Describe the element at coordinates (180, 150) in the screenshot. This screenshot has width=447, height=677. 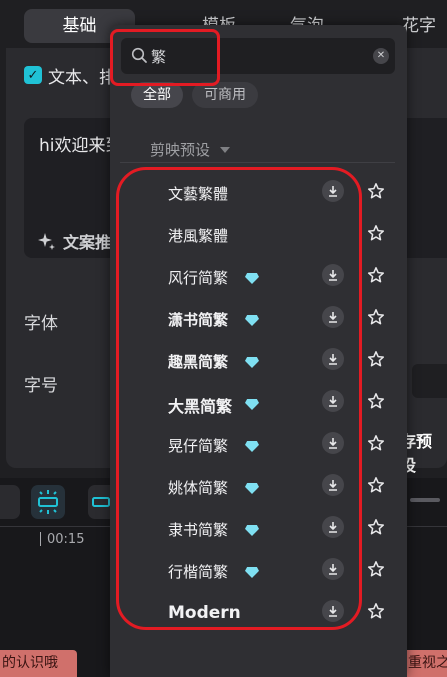
I see `category-label: 剪映预设` at that location.